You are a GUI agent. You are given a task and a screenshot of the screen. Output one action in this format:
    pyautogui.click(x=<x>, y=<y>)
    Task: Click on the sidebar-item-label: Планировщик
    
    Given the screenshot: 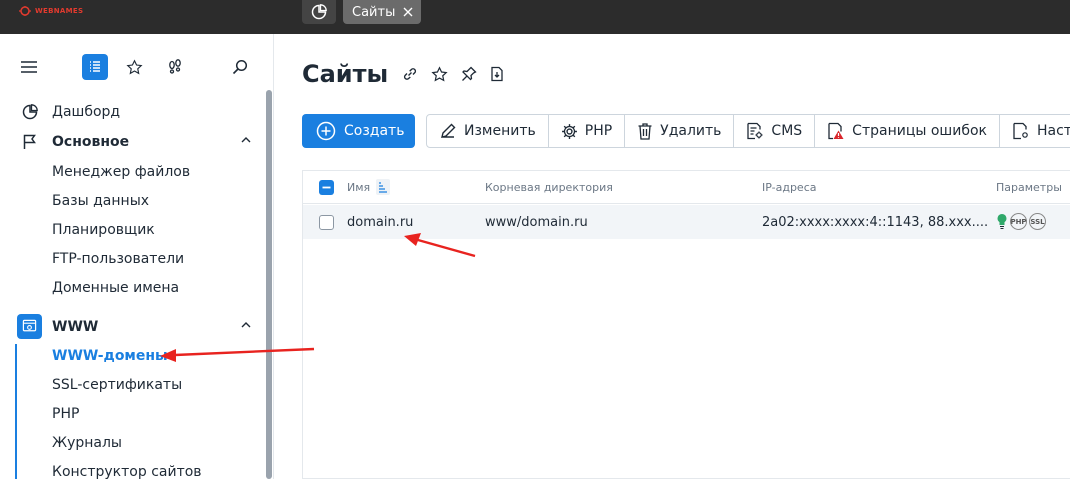 What is the action you would take?
    pyautogui.click(x=103, y=229)
    